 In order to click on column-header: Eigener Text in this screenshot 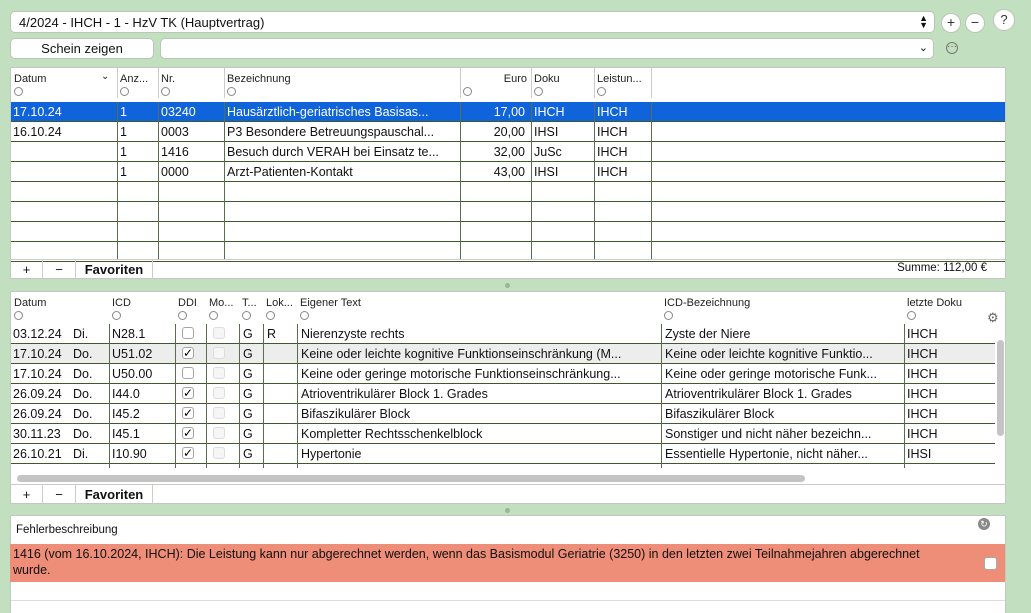, I will do `click(479, 307)`.